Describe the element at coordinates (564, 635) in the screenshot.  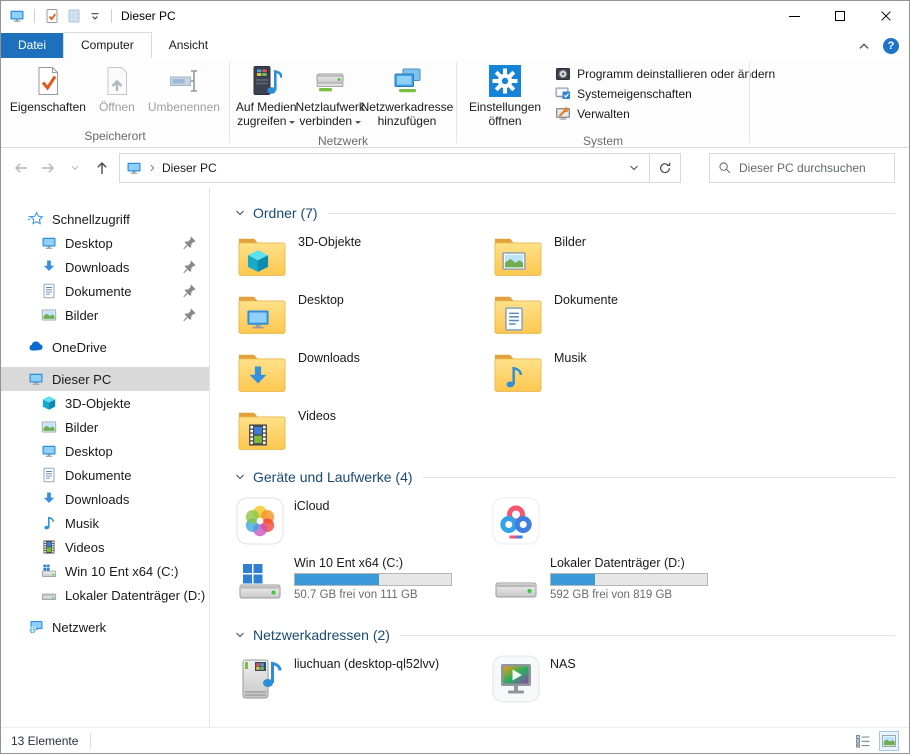
I see `section-header-network-locations: Netzwerkadressen (2)` at that location.